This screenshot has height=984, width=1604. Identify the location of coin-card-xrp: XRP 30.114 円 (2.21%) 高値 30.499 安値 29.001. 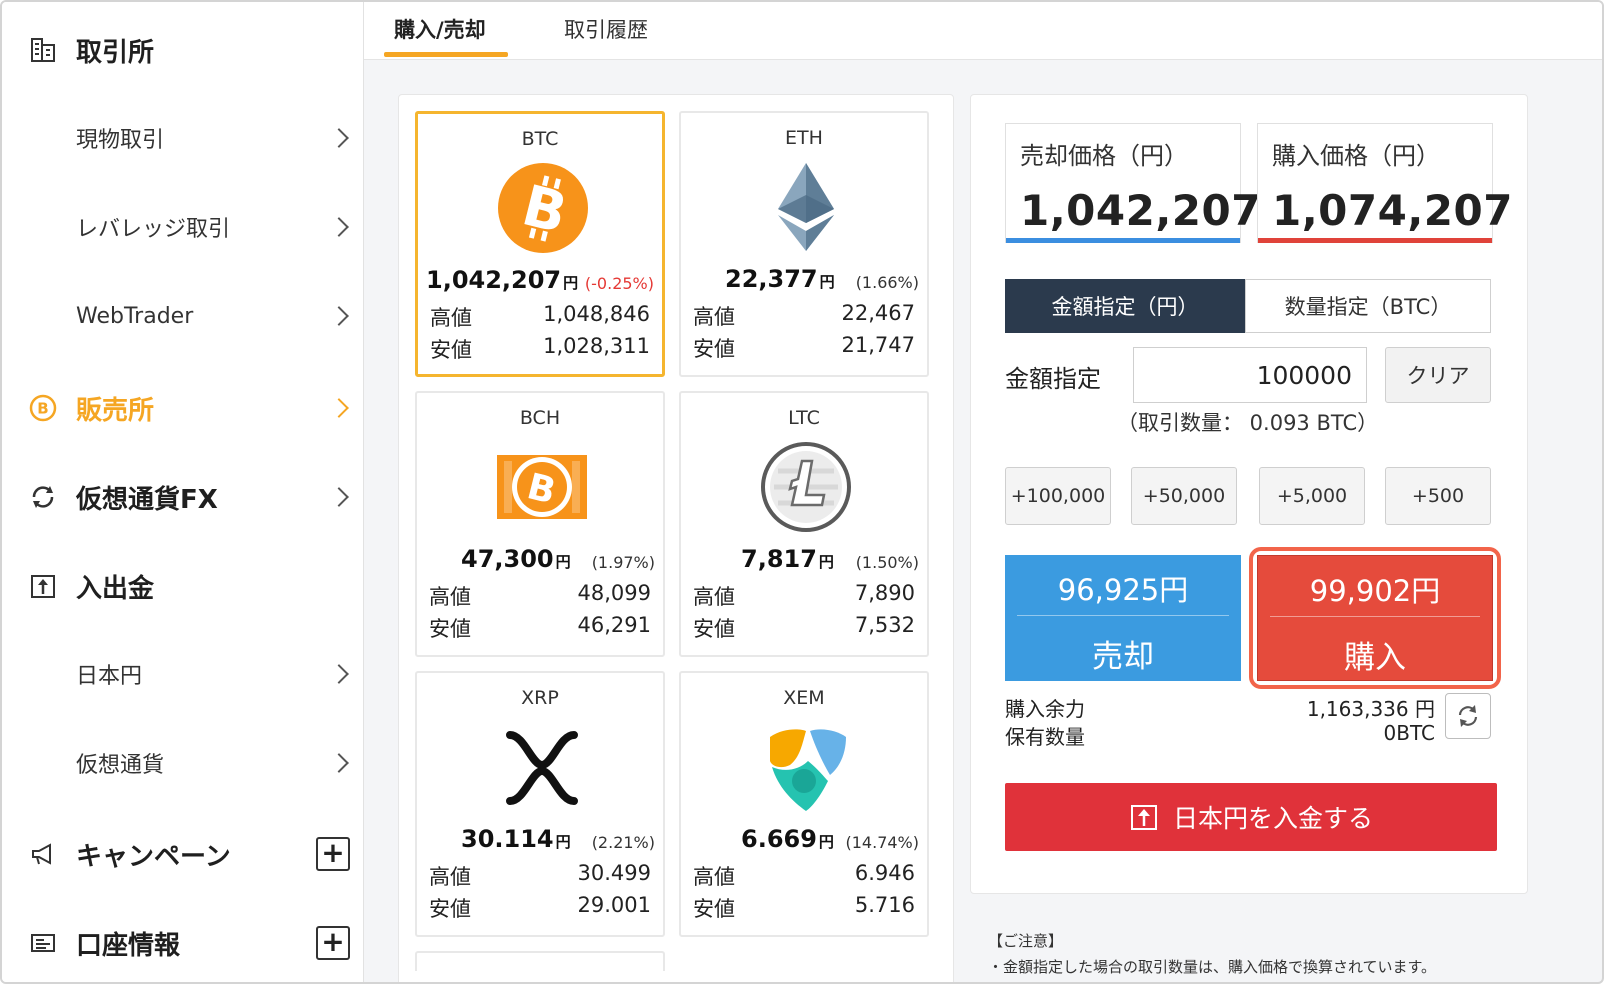
(540, 804).